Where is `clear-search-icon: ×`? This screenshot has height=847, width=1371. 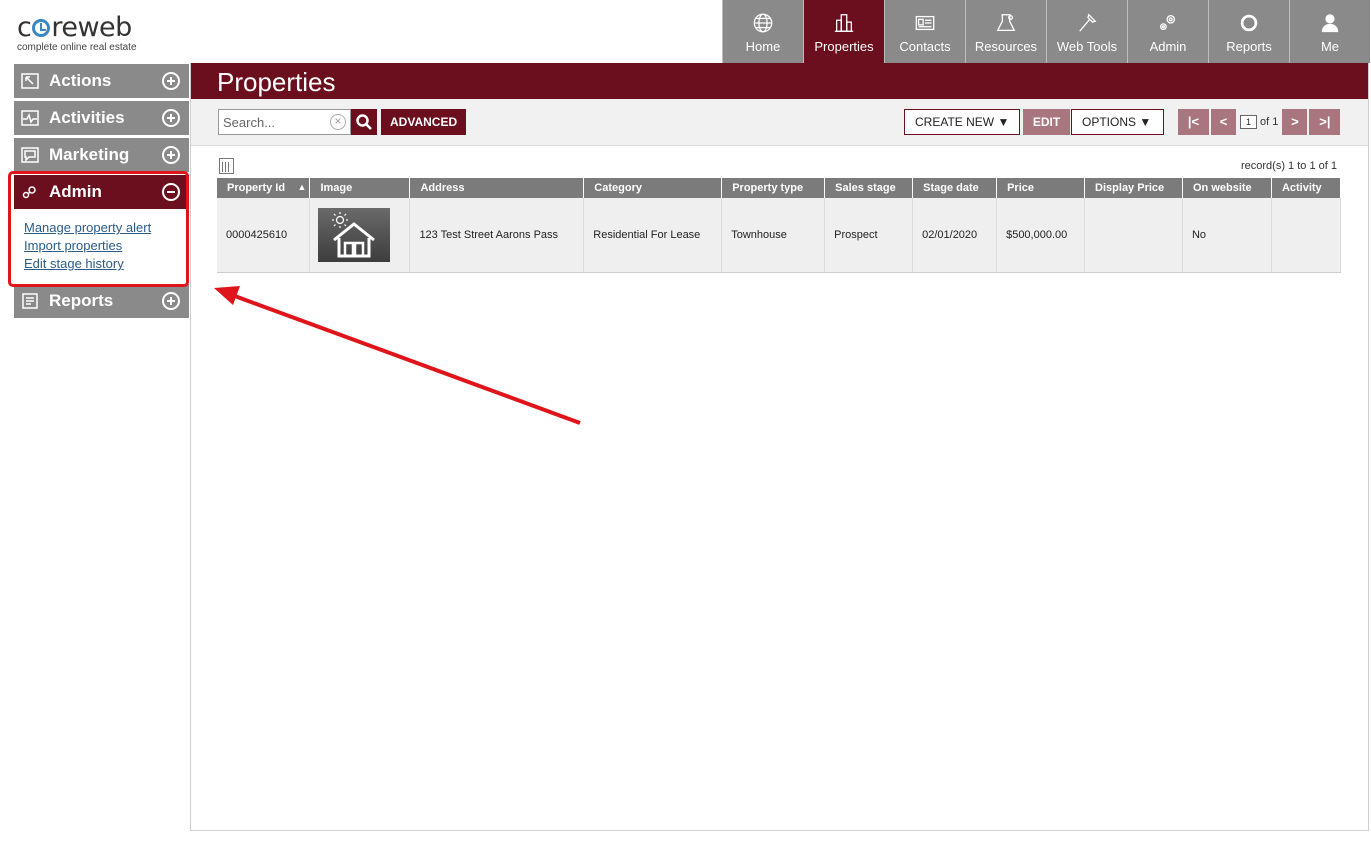
clear-search-icon: × is located at coordinates (338, 122).